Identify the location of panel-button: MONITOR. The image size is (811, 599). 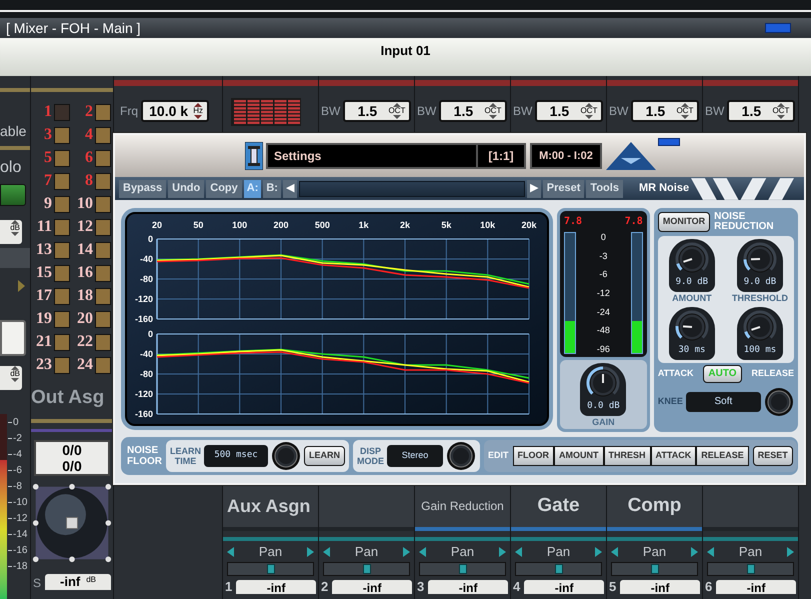
(684, 222).